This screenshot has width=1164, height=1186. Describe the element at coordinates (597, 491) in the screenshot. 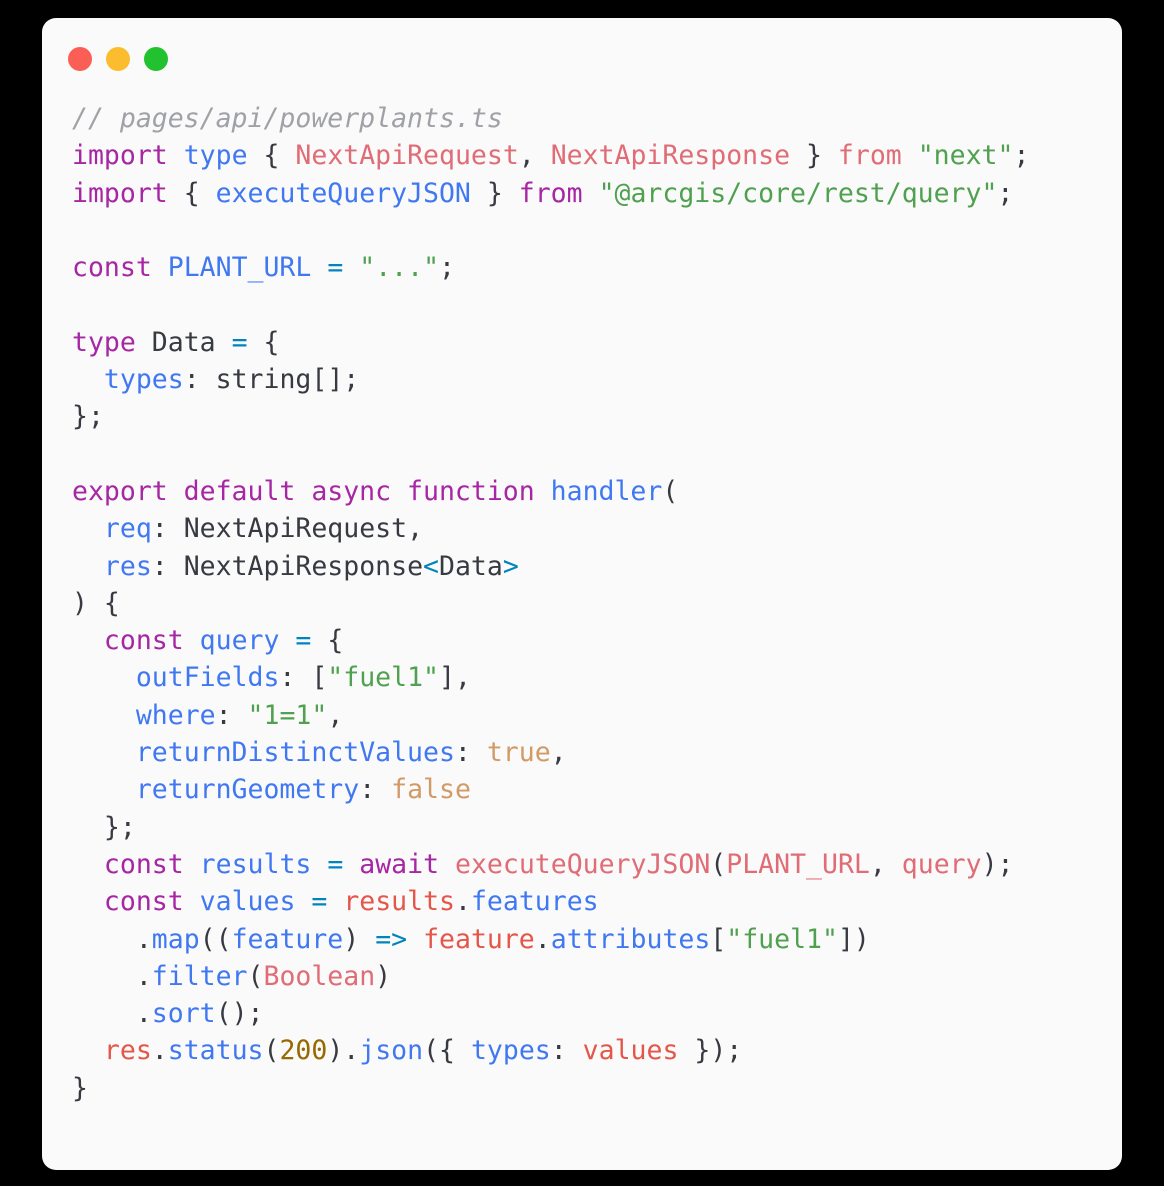

I see `code-line: export default async function handler(` at that location.